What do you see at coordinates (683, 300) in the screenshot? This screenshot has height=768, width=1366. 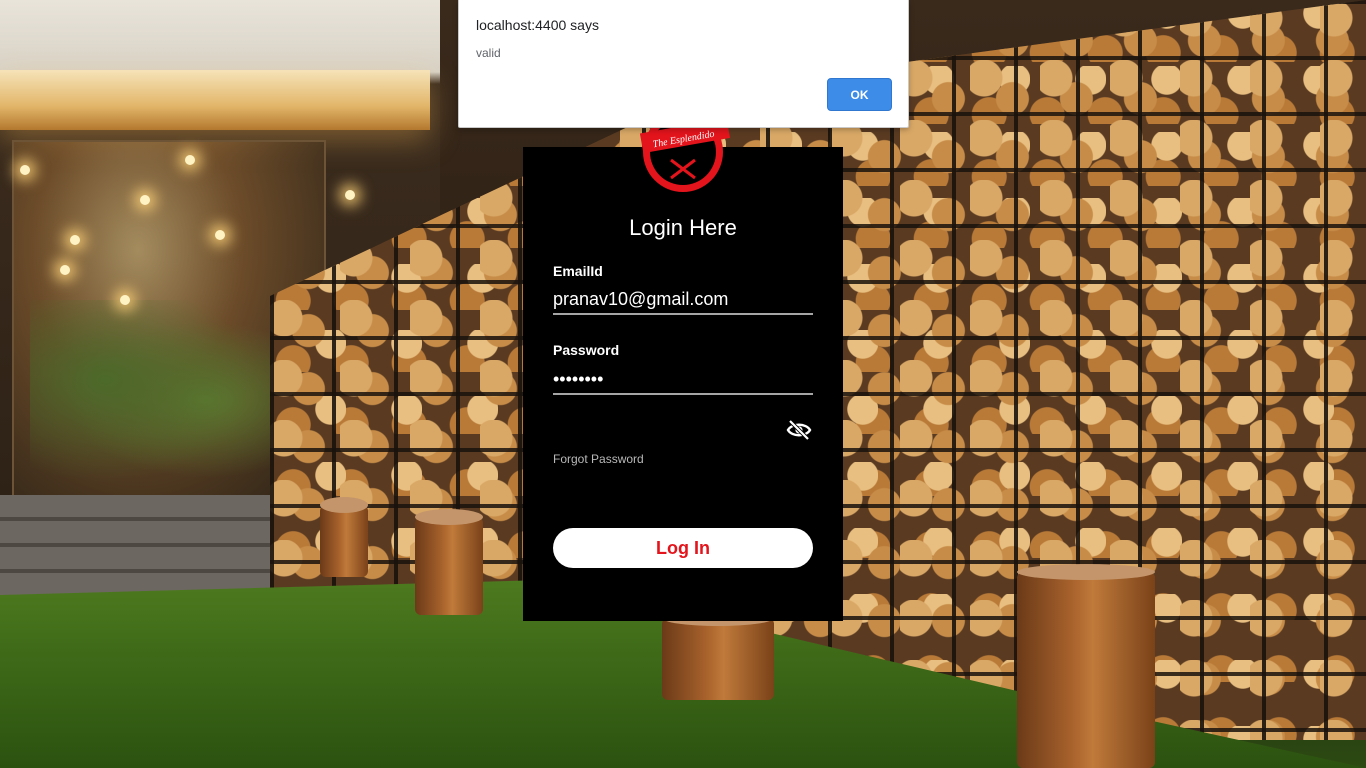 I see `email-field` at bounding box center [683, 300].